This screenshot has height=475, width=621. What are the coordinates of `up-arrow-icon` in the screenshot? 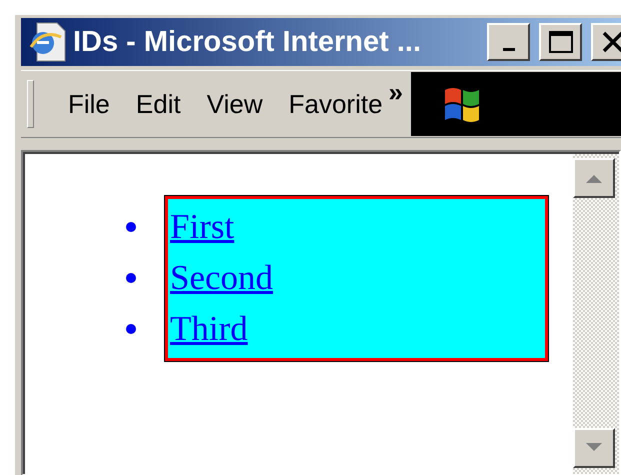 It's located at (594, 178).